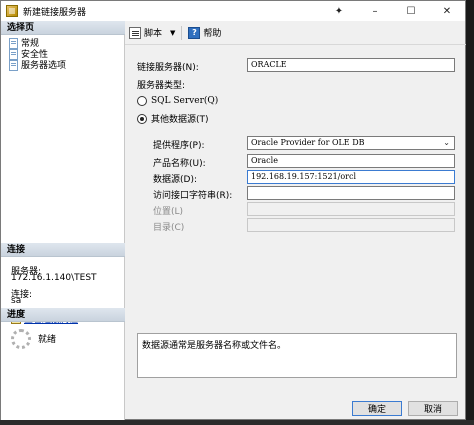 The image size is (474, 425). What do you see at coordinates (212, 34) in the screenshot?
I see `help-label: 帮助` at bounding box center [212, 34].